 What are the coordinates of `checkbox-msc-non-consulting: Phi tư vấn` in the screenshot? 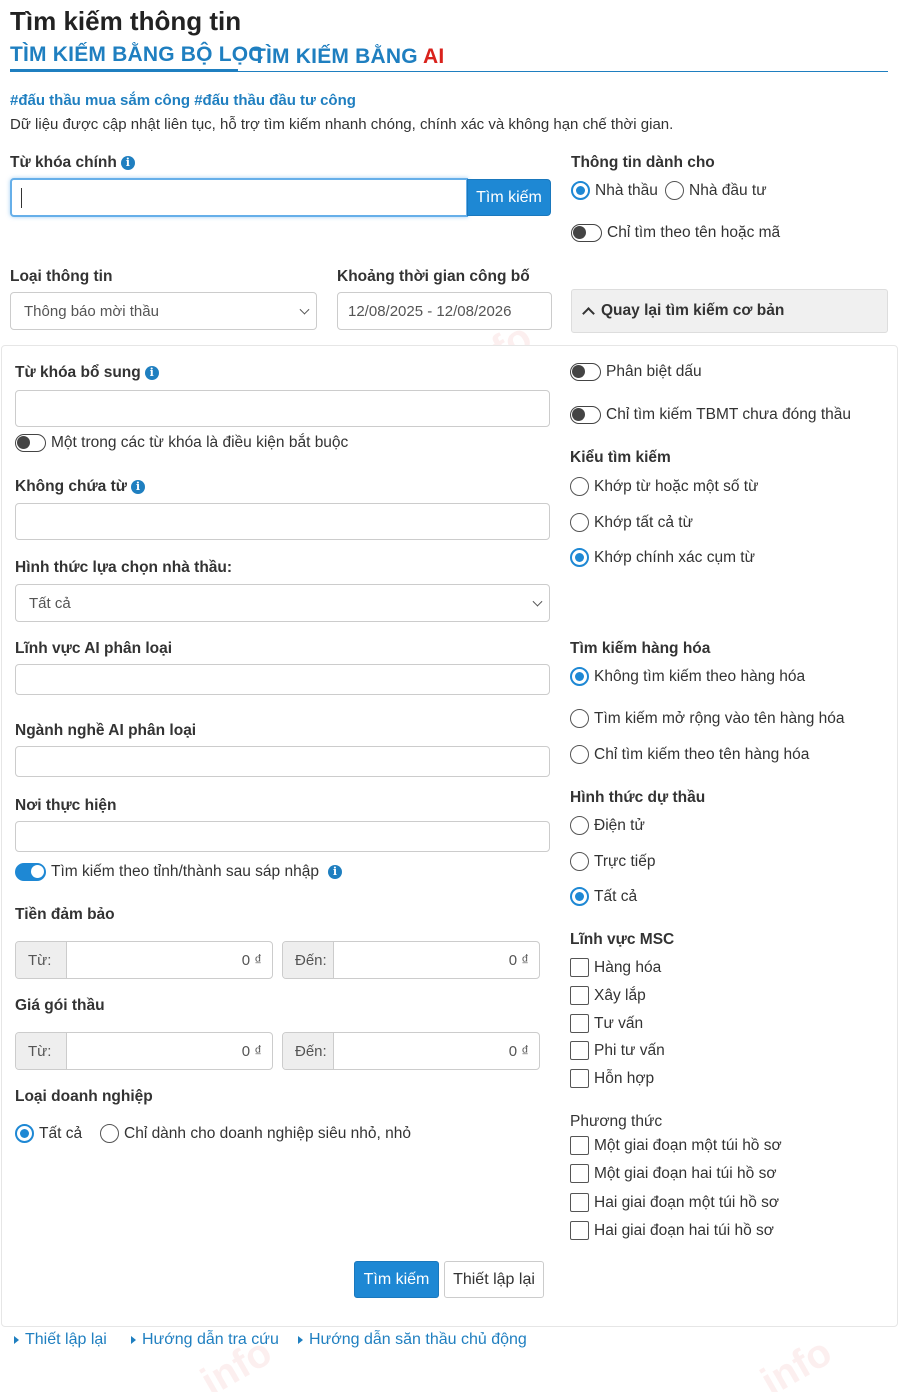 It's located at (617, 1050).